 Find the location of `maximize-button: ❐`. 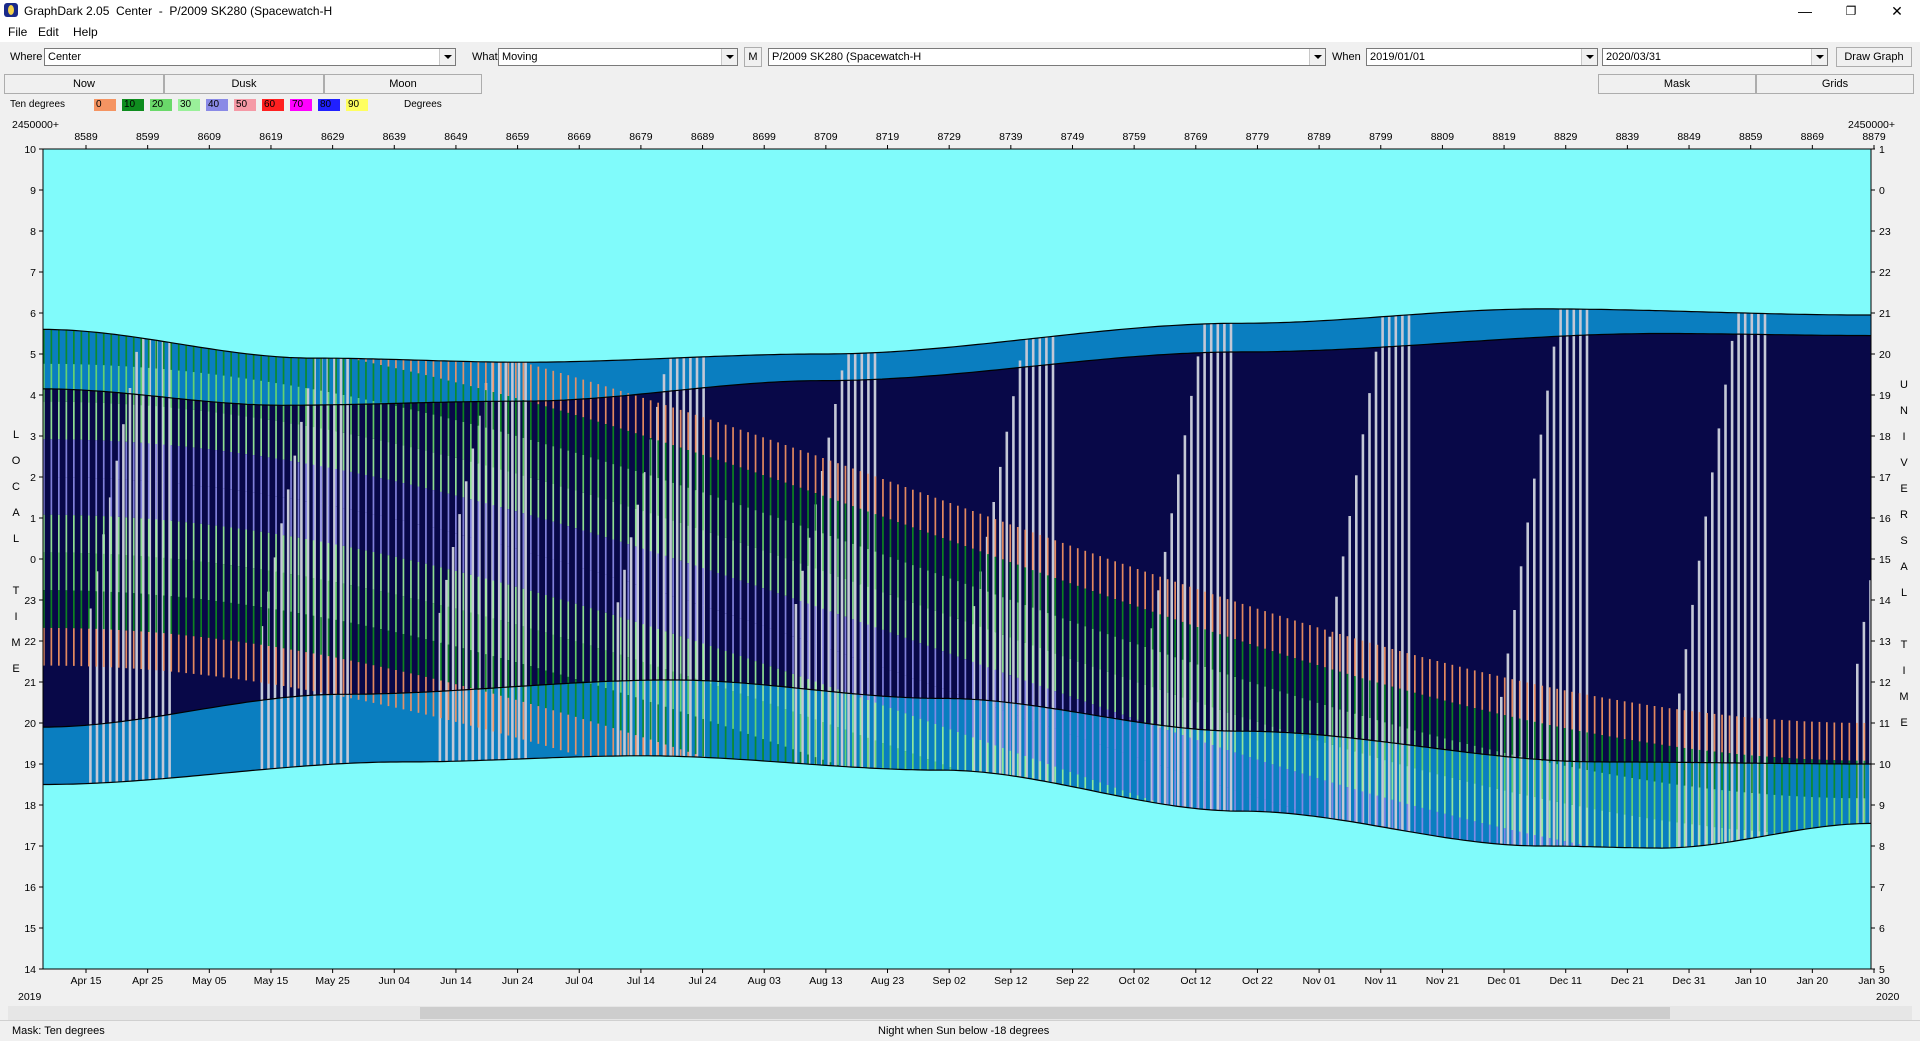

maximize-button: ❐ is located at coordinates (1851, 11).